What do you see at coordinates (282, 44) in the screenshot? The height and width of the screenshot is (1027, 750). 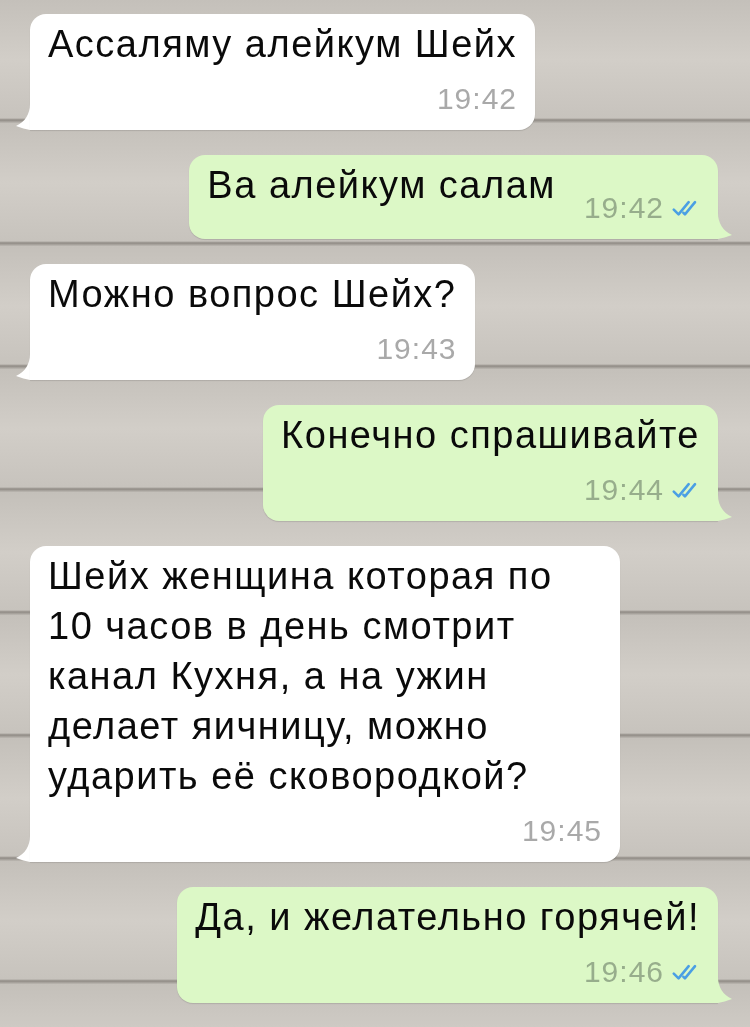 I see `message-text: Ассаляму алейкум Шейх` at bounding box center [282, 44].